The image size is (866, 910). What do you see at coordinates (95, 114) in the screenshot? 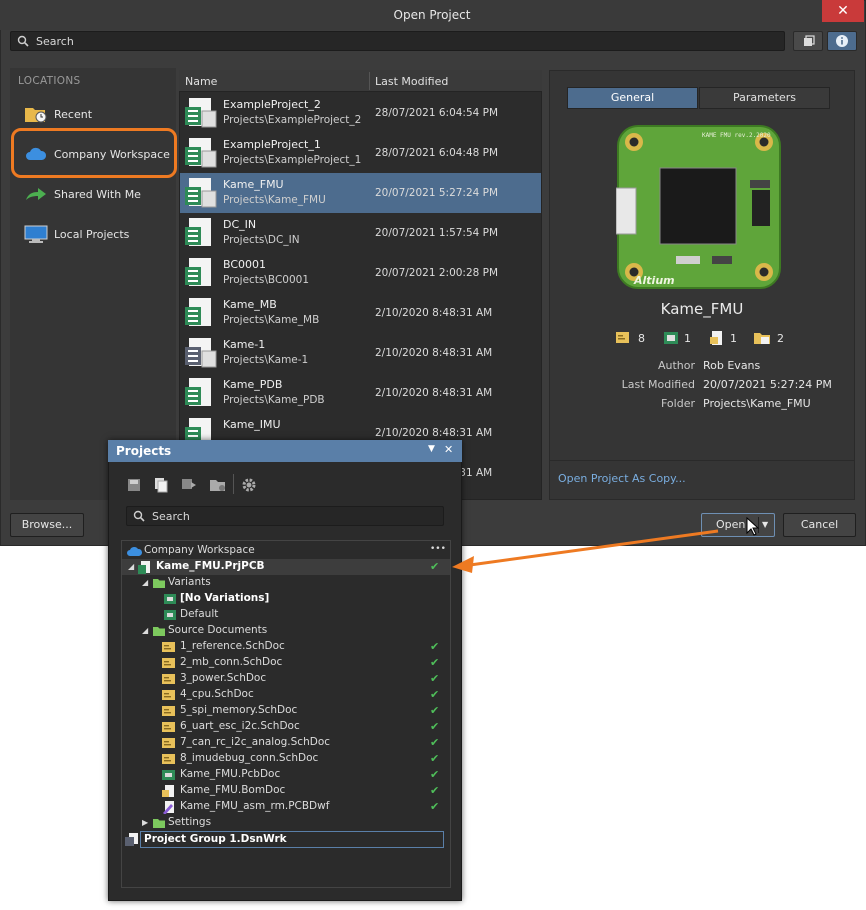
I see `location-recent: Recent` at bounding box center [95, 114].